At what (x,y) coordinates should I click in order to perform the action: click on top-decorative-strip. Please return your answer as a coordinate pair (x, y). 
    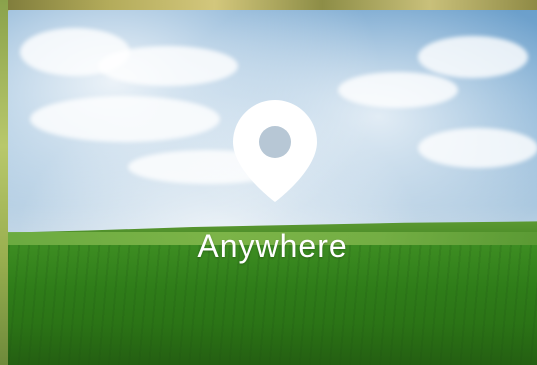
    Looking at the image, I should click on (268, 5).